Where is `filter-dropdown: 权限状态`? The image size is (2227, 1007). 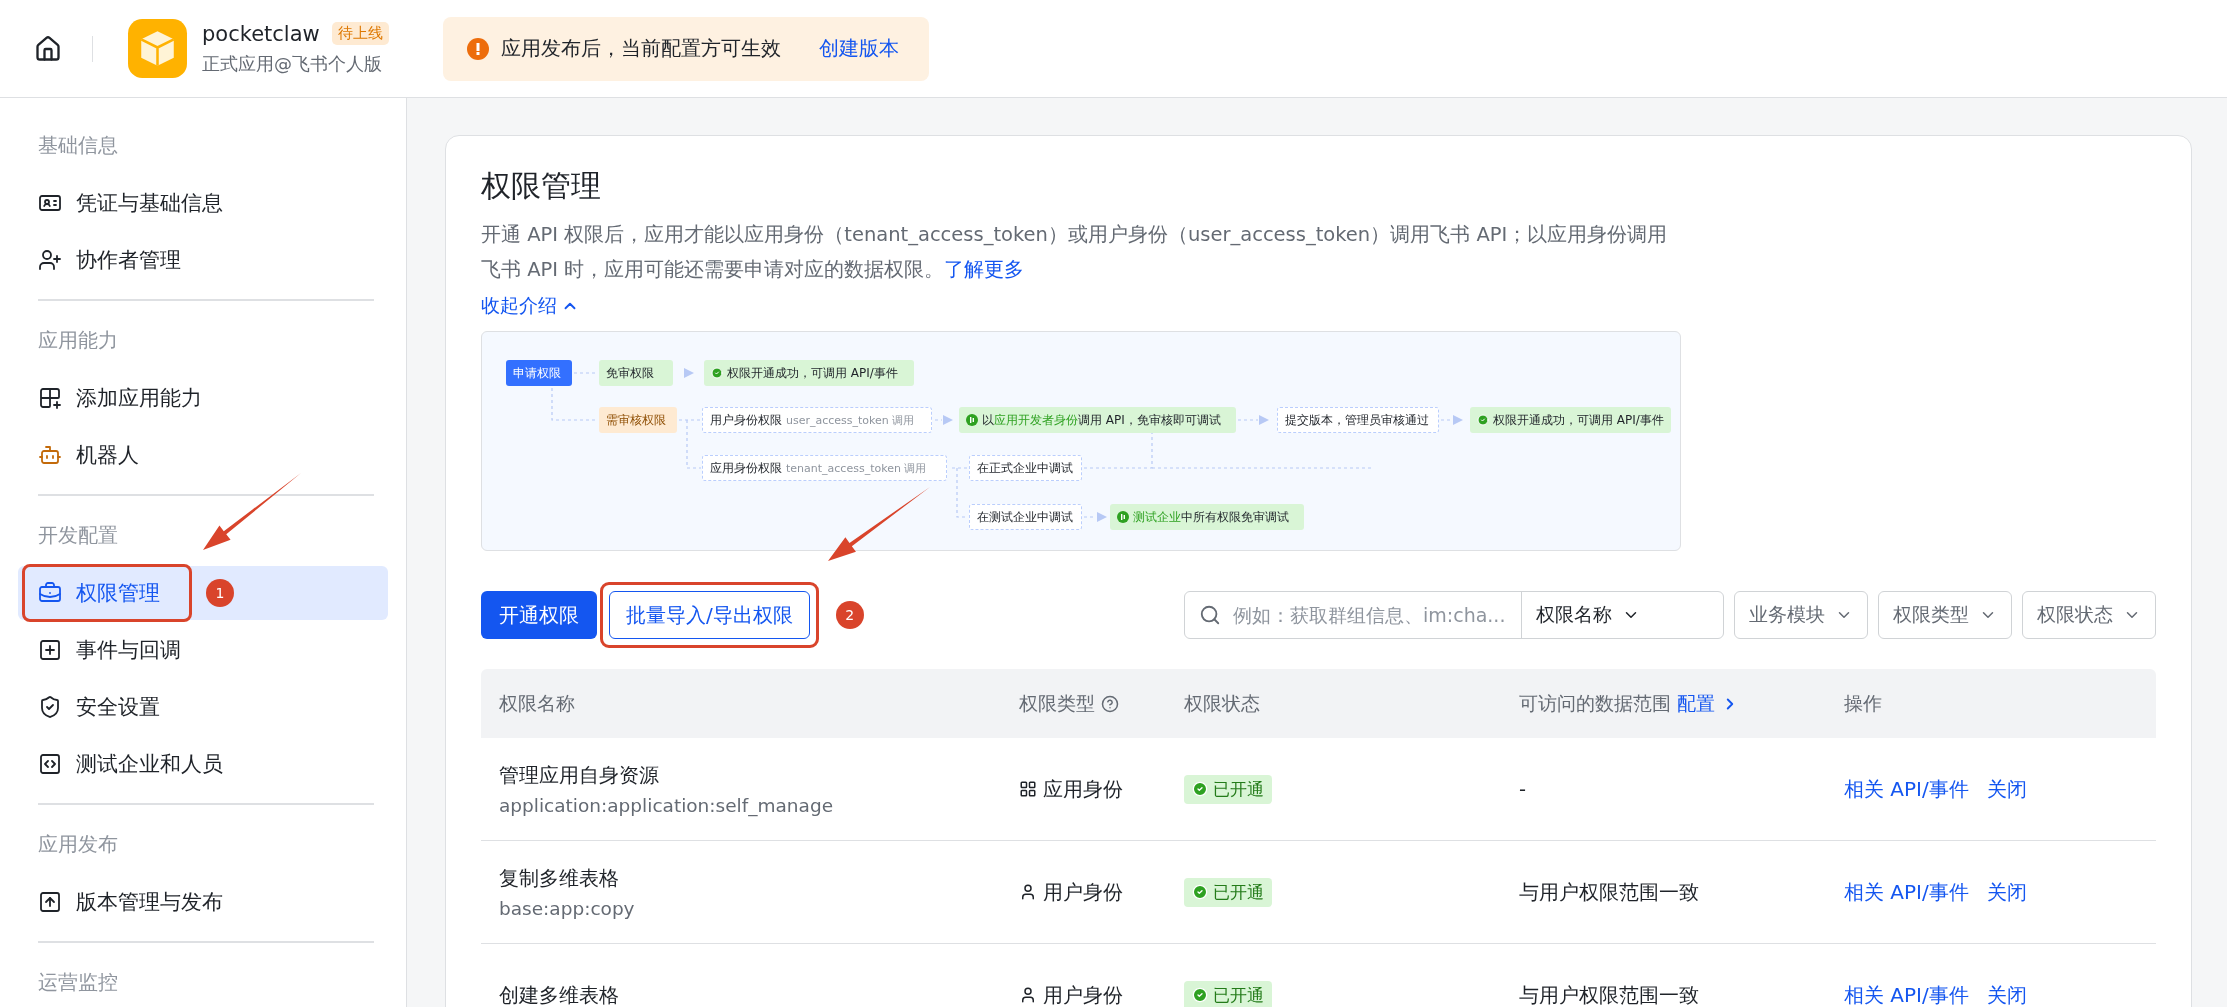 filter-dropdown: 权限状态 is located at coordinates (2089, 615).